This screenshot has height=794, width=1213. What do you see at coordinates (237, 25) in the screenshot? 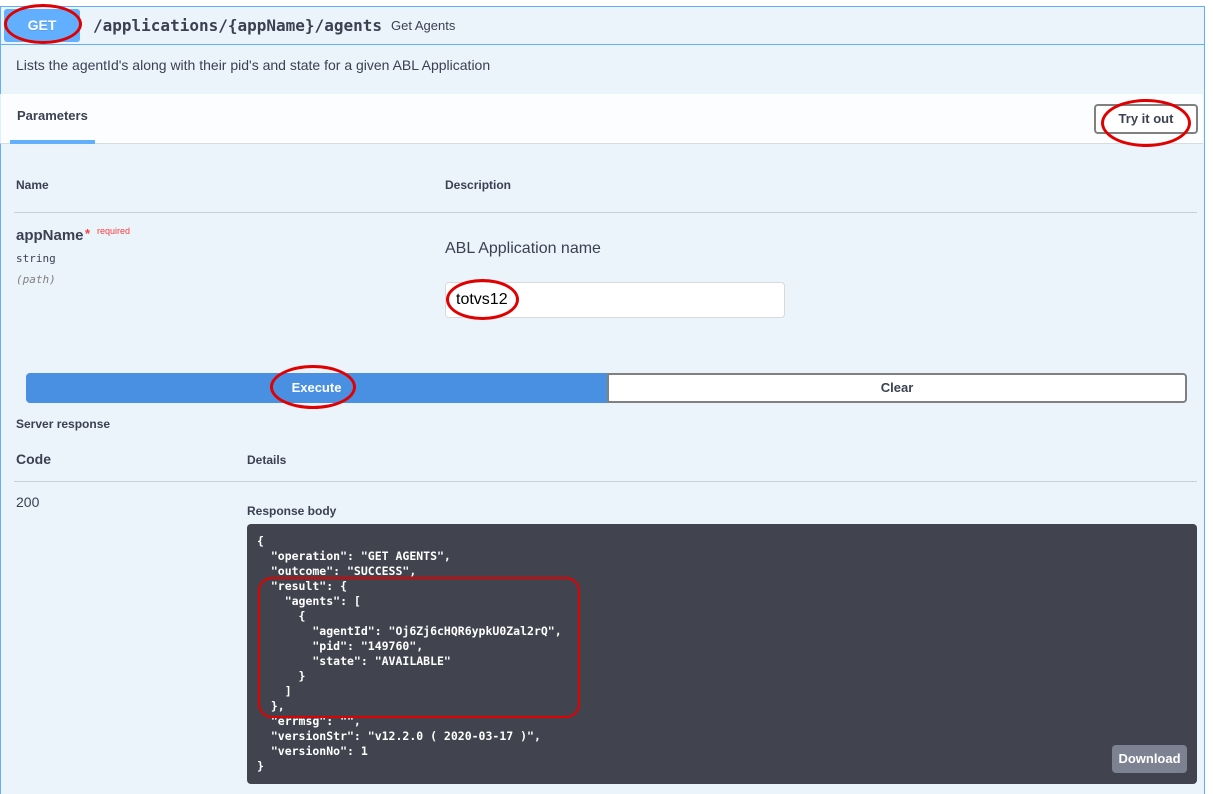
I see `endpoint-path: /applications/{appName}/agents` at bounding box center [237, 25].